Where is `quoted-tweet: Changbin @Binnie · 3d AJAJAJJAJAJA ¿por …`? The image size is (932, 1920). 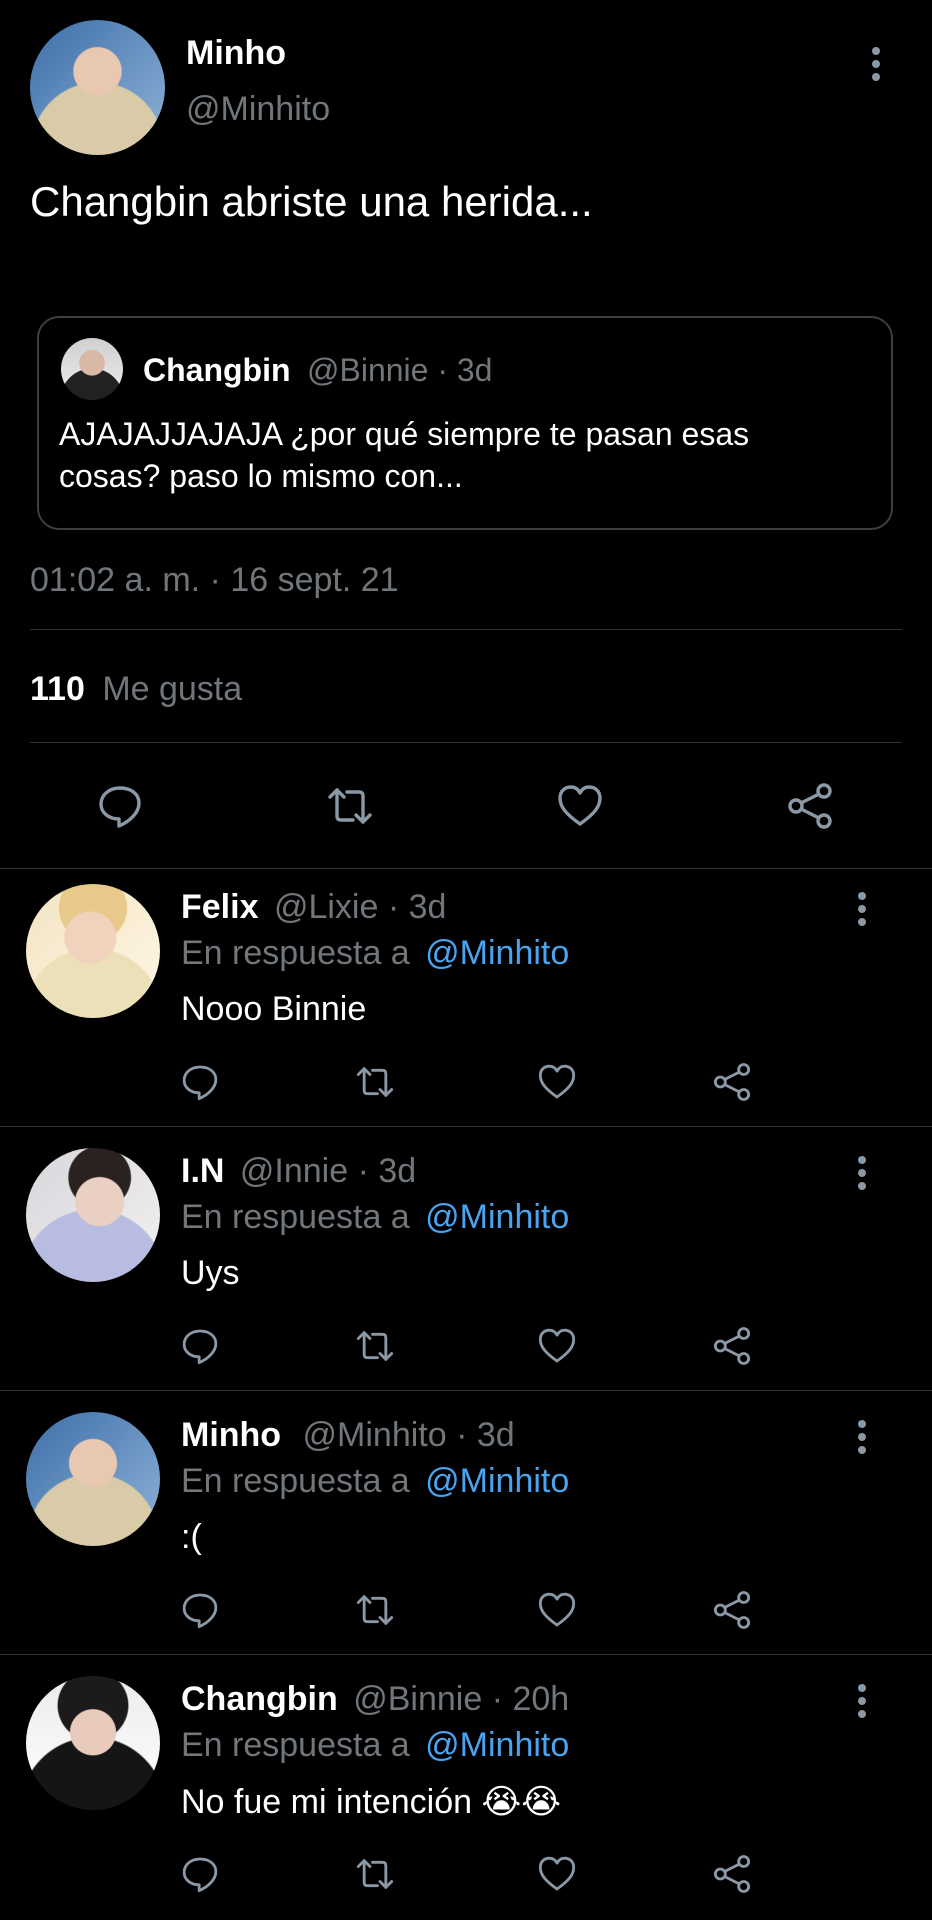
quoted-tweet: Changbin @Binnie · 3d AJAJAJJAJAJA ¿por … is located at coordinates (465, 423).